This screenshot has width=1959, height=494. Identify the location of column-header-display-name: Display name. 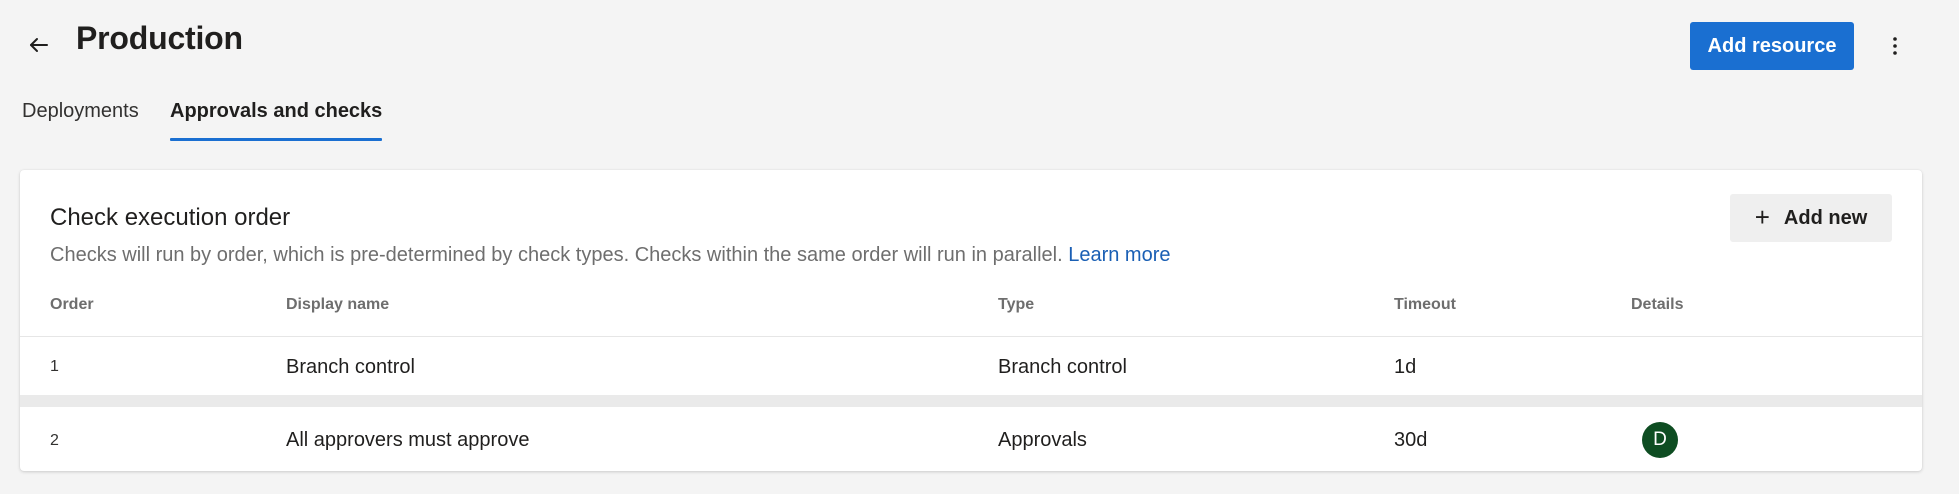
(338, 304).